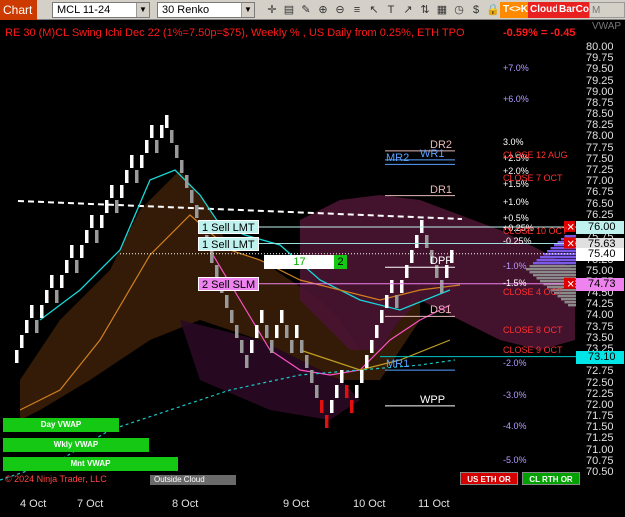  Describe the element at coordinates (551, 478) in the screenshot. I see `session-button: CL RTH OR` at that location.